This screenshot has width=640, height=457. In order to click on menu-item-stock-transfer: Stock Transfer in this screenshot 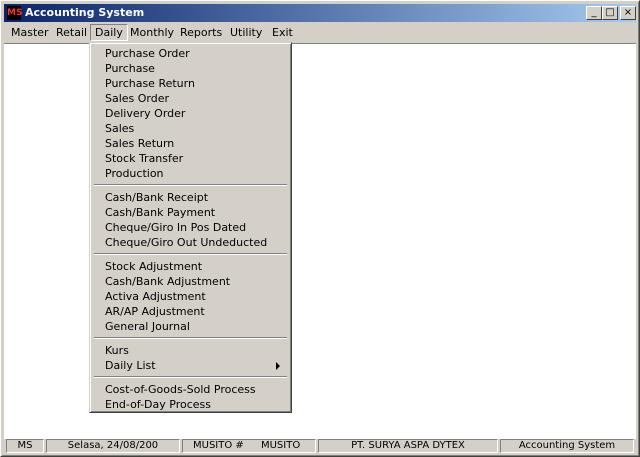, I will do `click(190, 158)`.